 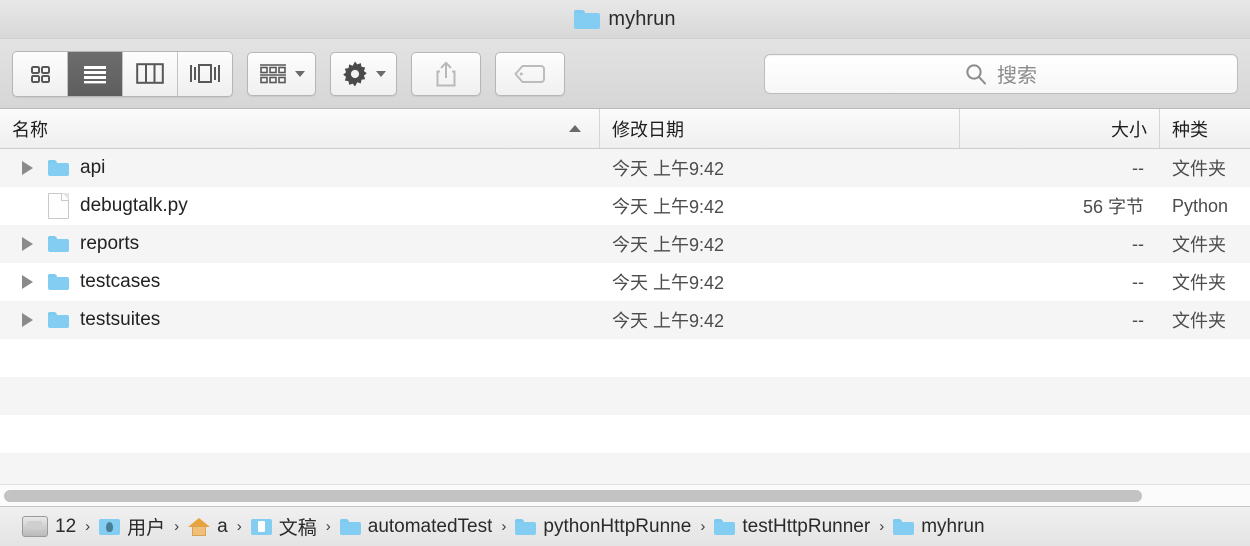 What do you see at coordinates (300, 168) in the screenshot?
I see `cell-name: api` at bounding box center [300, 168].